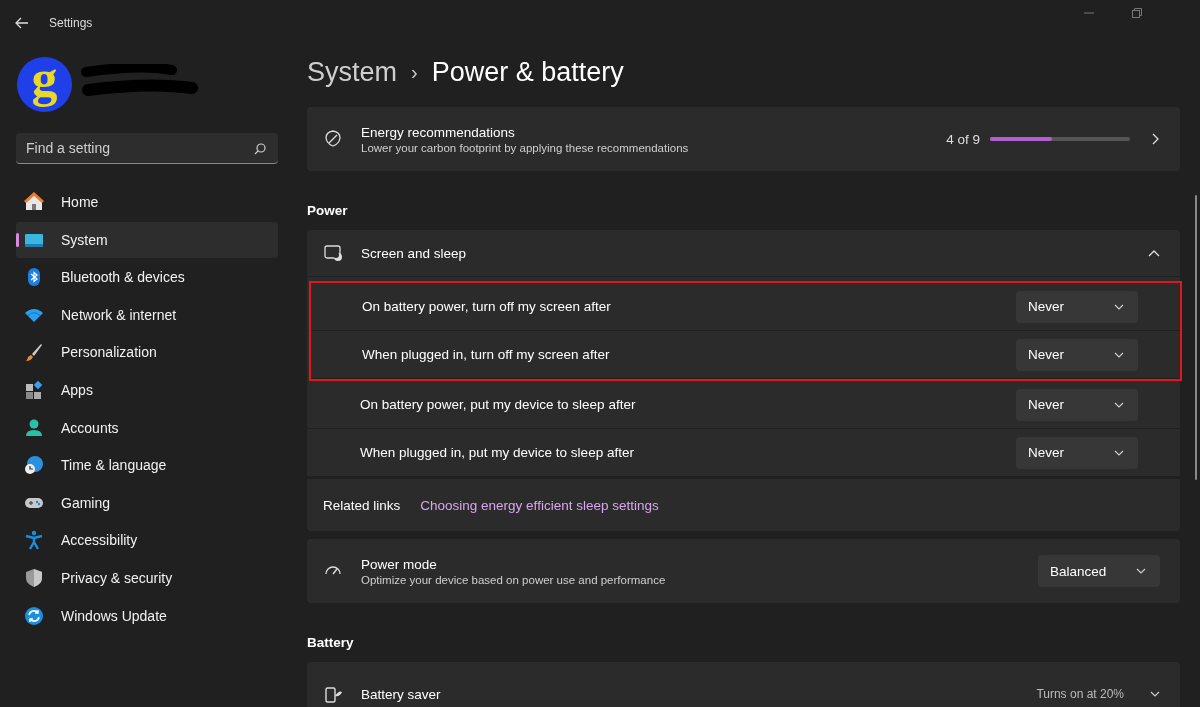 This screenshot has height=707, width=1200. What do you see at coordinates (1099, 571) in the screenshot?
I see `dropdown: Balanced` at bounding box center [1099, 571].